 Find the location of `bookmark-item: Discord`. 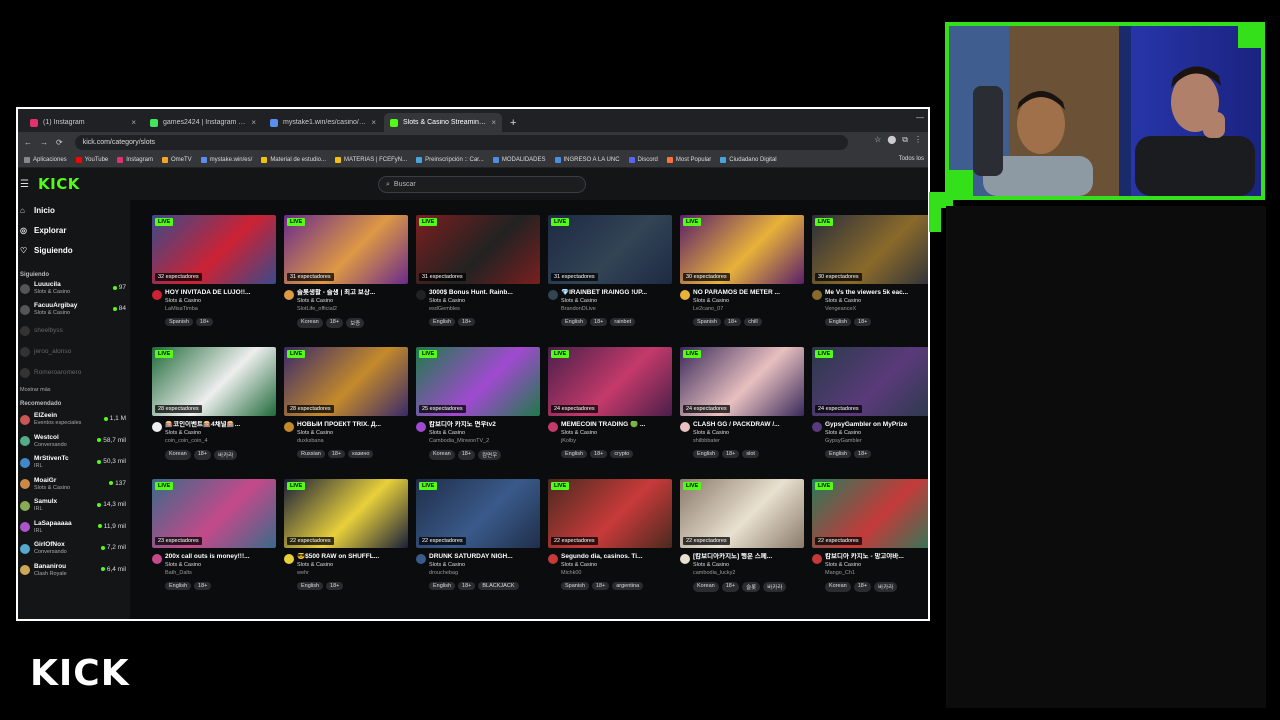

bookmark-item: Discord is located at coordinates (643, 159).